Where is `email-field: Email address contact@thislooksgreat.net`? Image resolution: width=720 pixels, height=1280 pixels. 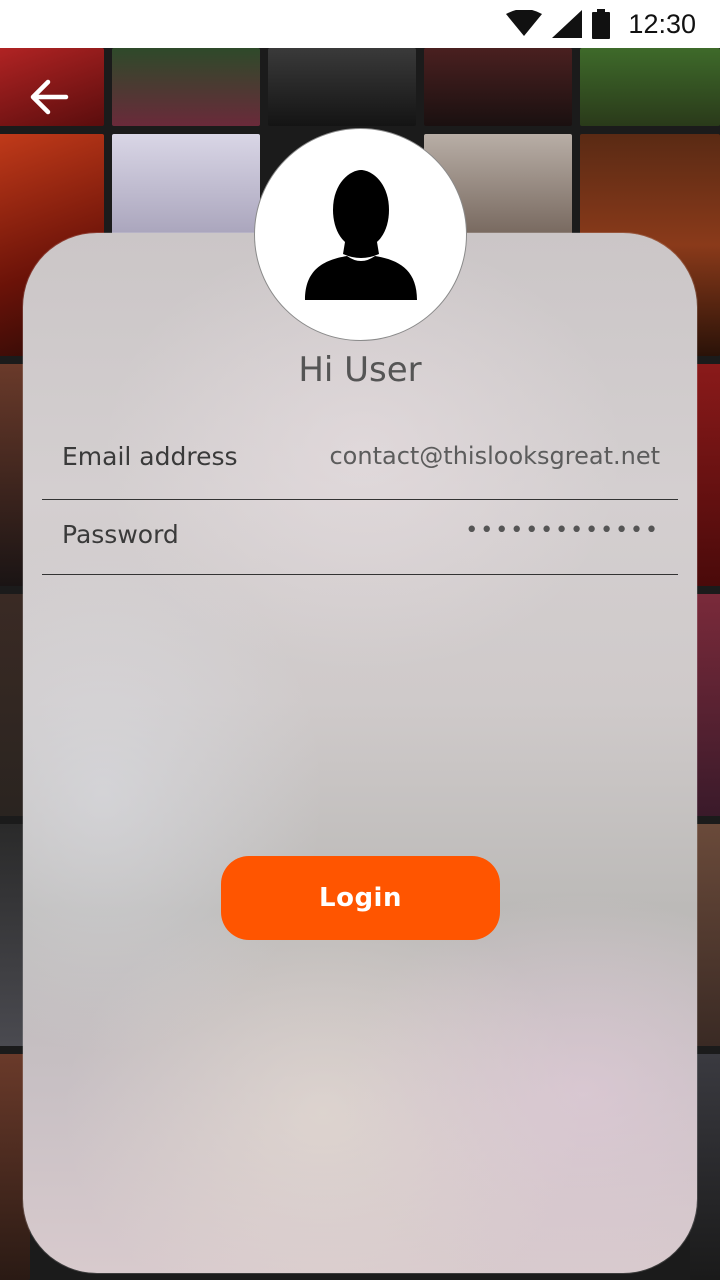
email-field: Email address contact@thislooksgreat.net is located at coordinates (360, 460).